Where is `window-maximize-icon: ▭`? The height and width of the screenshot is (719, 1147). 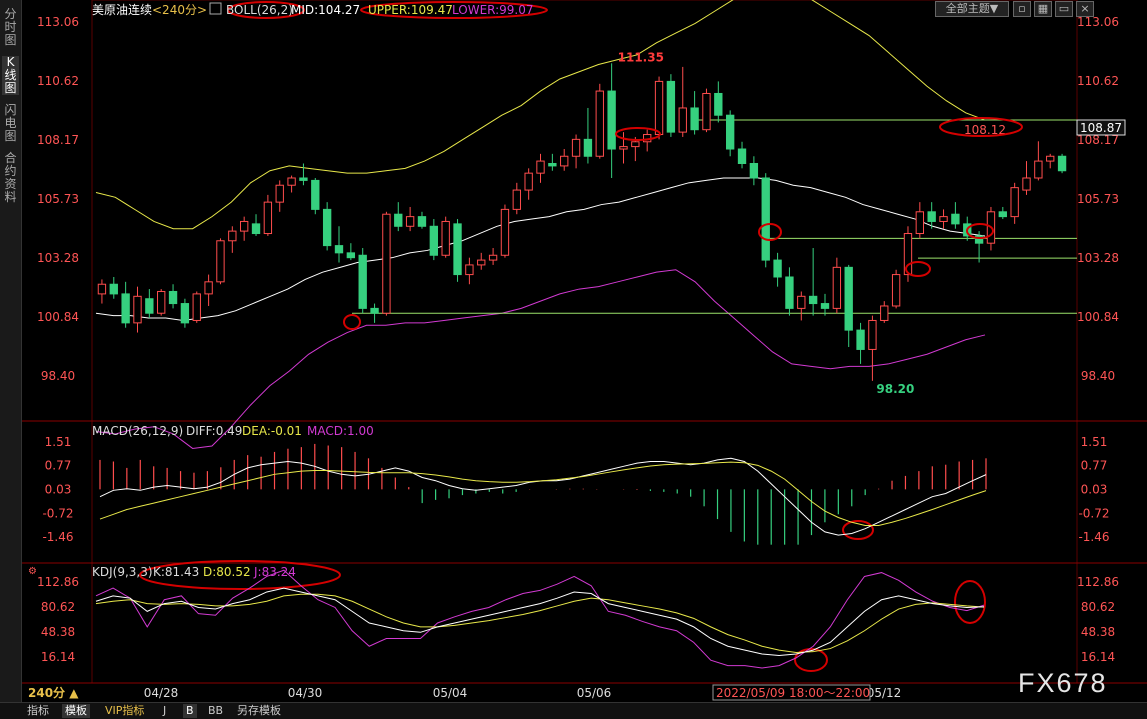 window-maximize-icon: ▭ is located at coordinates (1064, 9).